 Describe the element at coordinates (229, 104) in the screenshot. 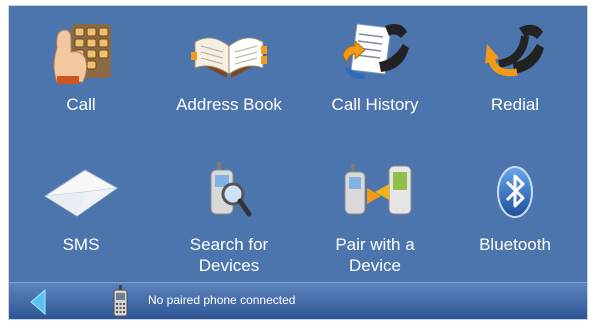

I see `address-book-label: Address Book` at that location.